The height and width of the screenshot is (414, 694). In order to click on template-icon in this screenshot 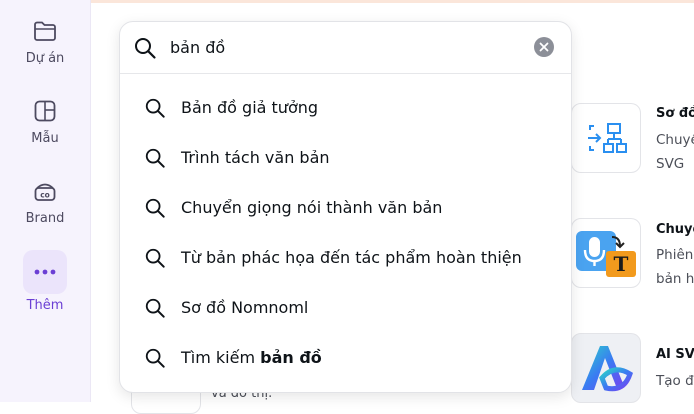, I will do `click(45, 111)`.